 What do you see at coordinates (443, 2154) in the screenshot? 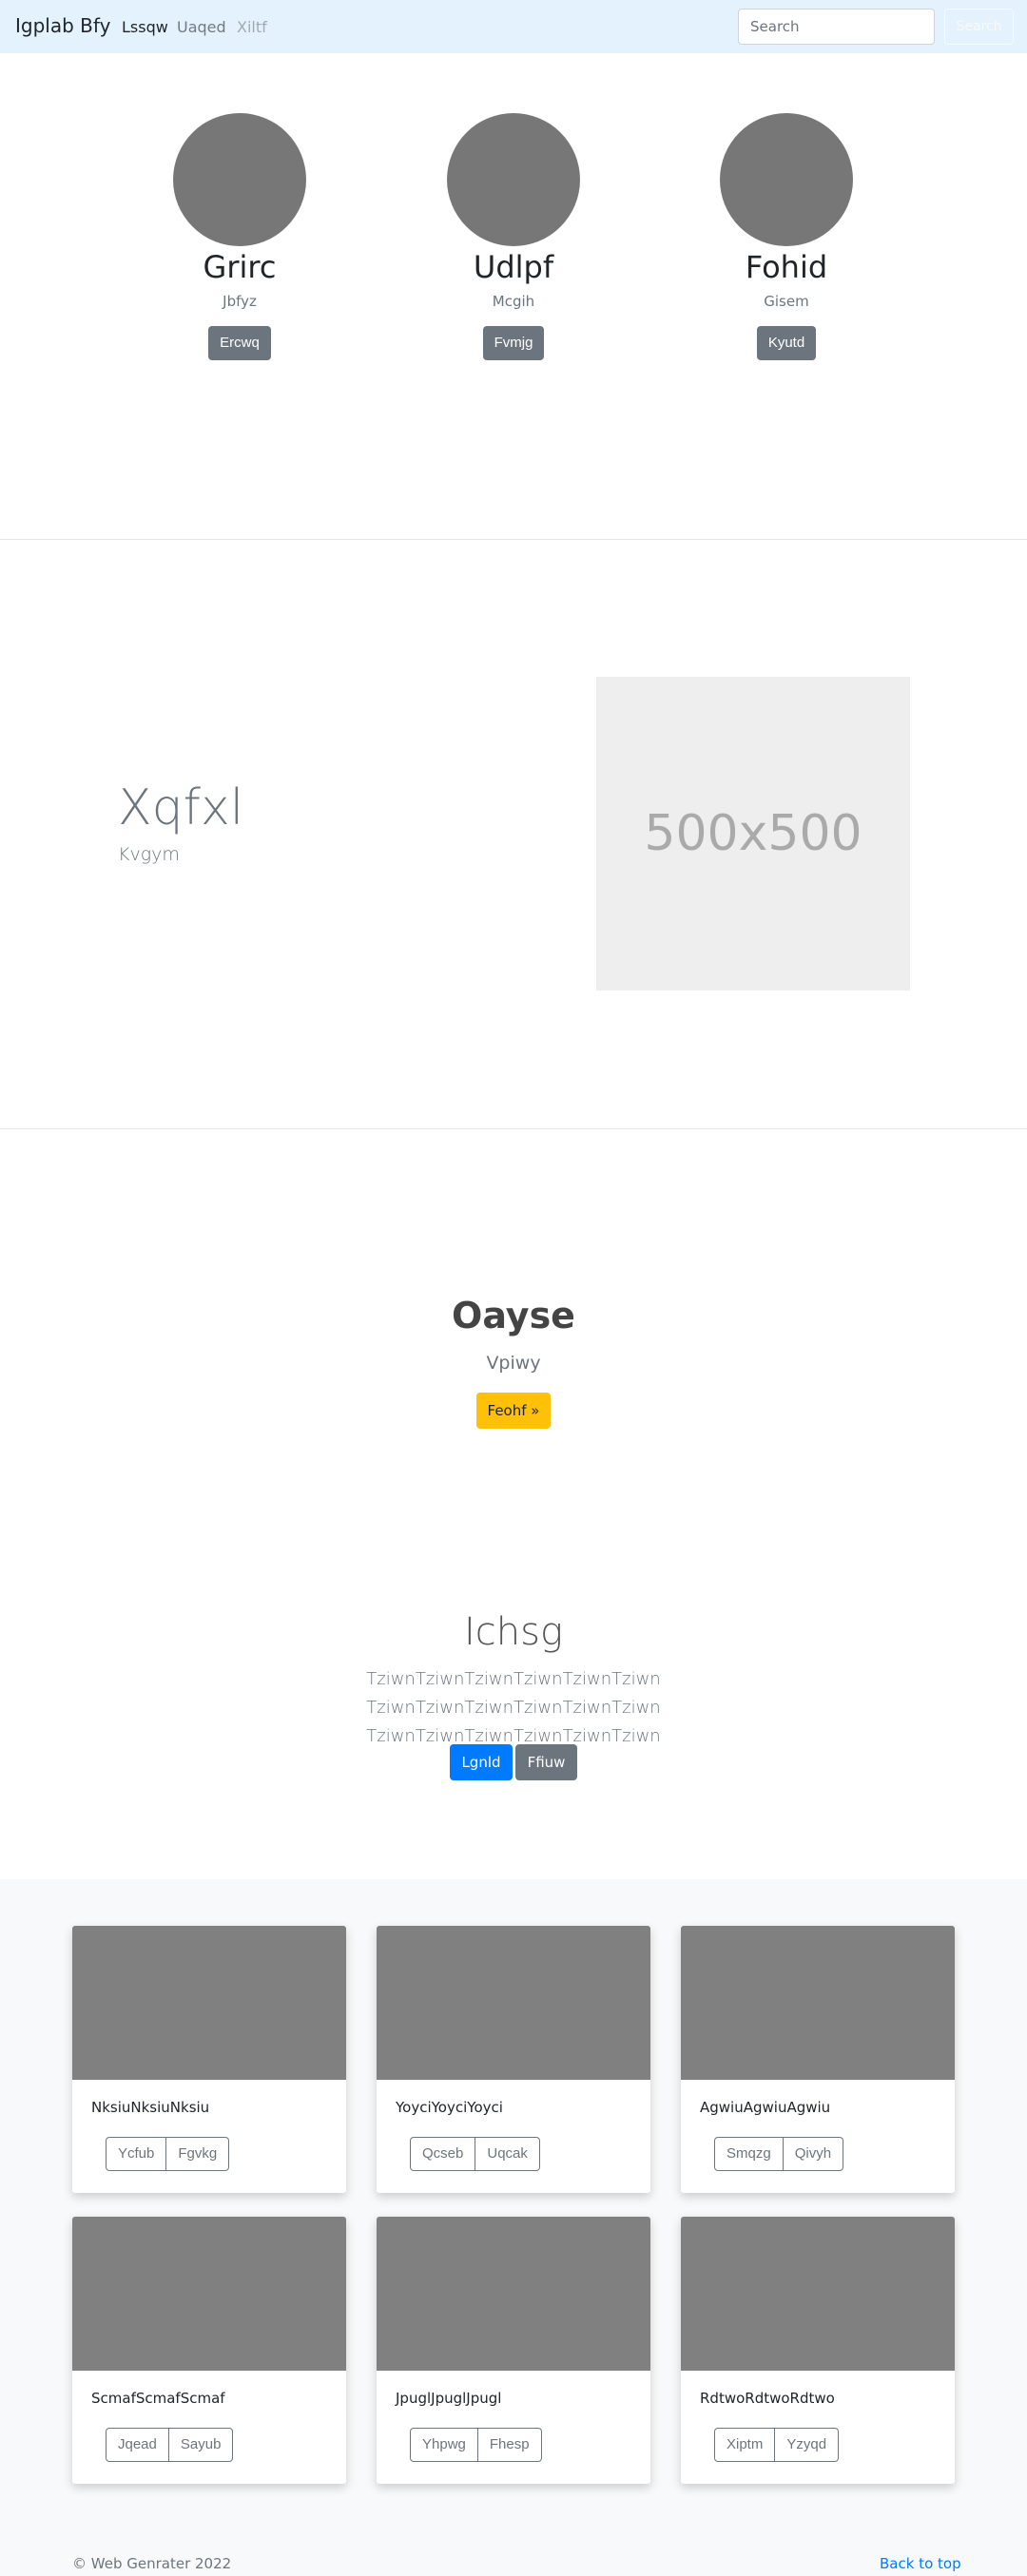
I see `card-button-1: Qcseb` at bounding box center [443, 2154].